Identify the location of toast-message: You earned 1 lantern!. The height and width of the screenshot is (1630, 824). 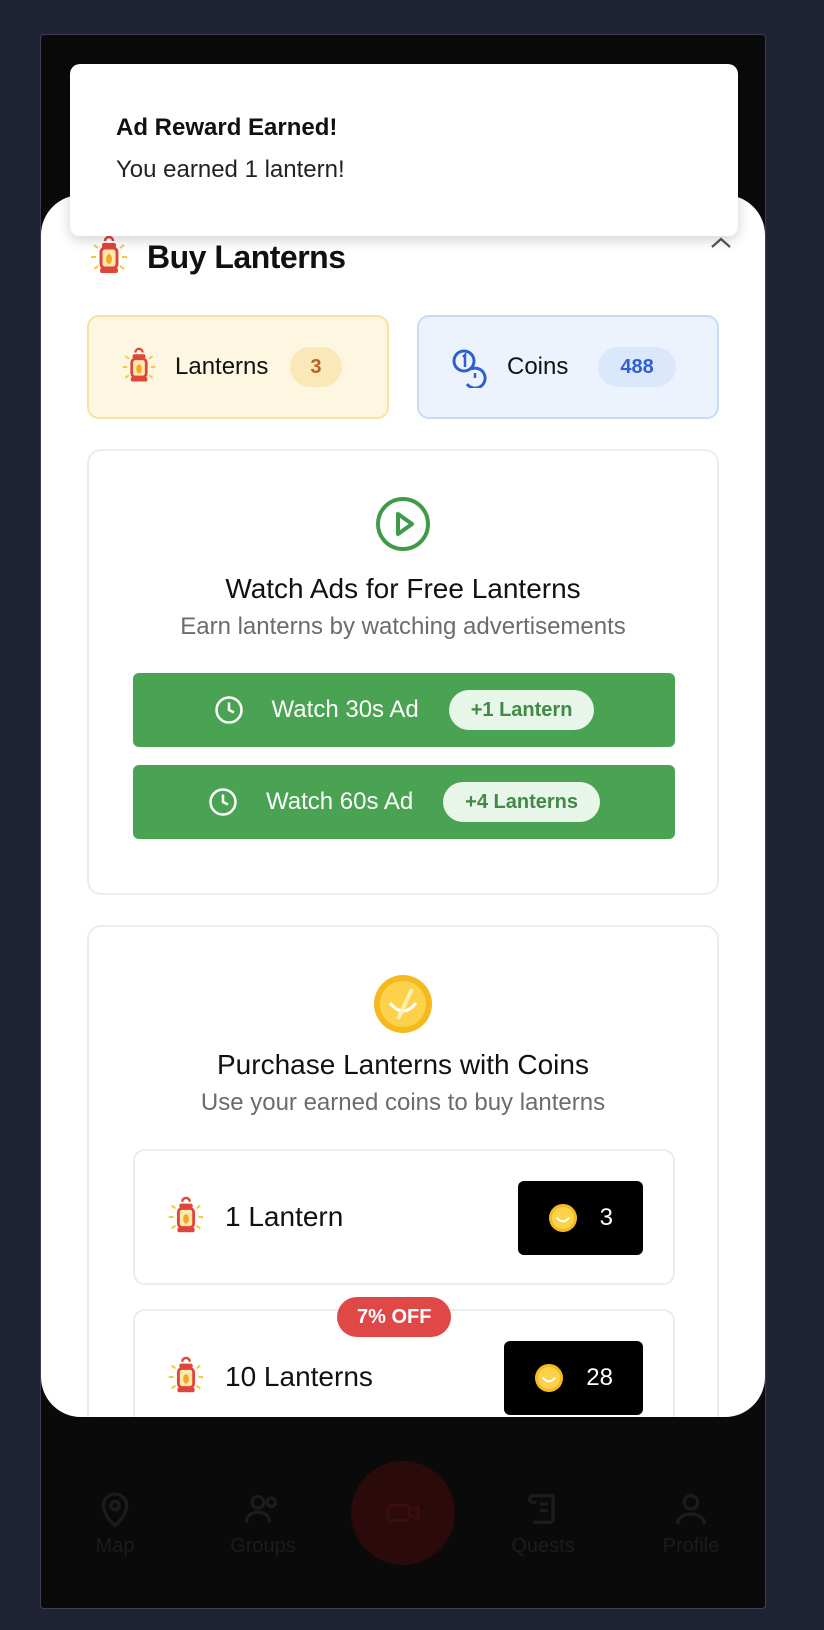
(230, 169).